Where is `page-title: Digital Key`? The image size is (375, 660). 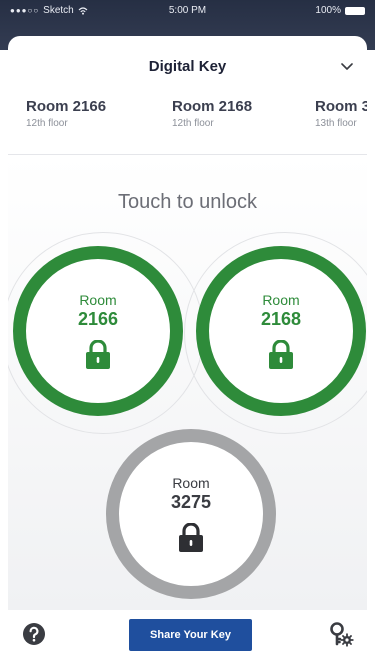
page-title: Digital Key is located at coordinates (187, 66).